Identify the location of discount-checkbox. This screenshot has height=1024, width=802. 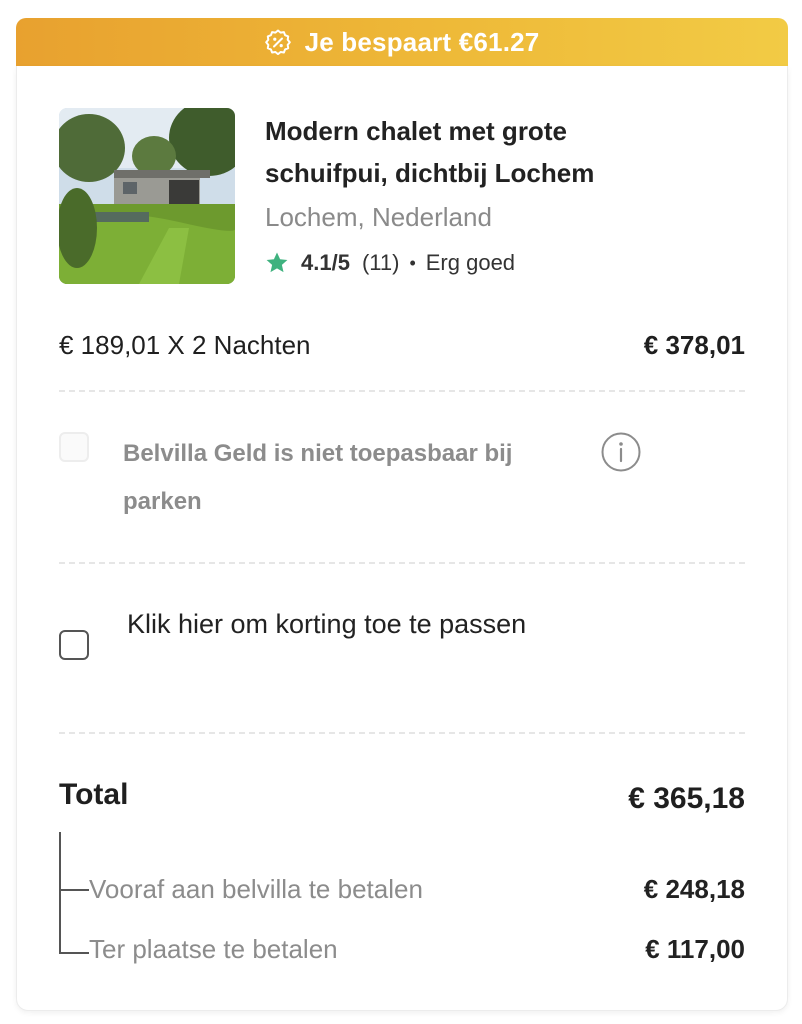
(74, 645).